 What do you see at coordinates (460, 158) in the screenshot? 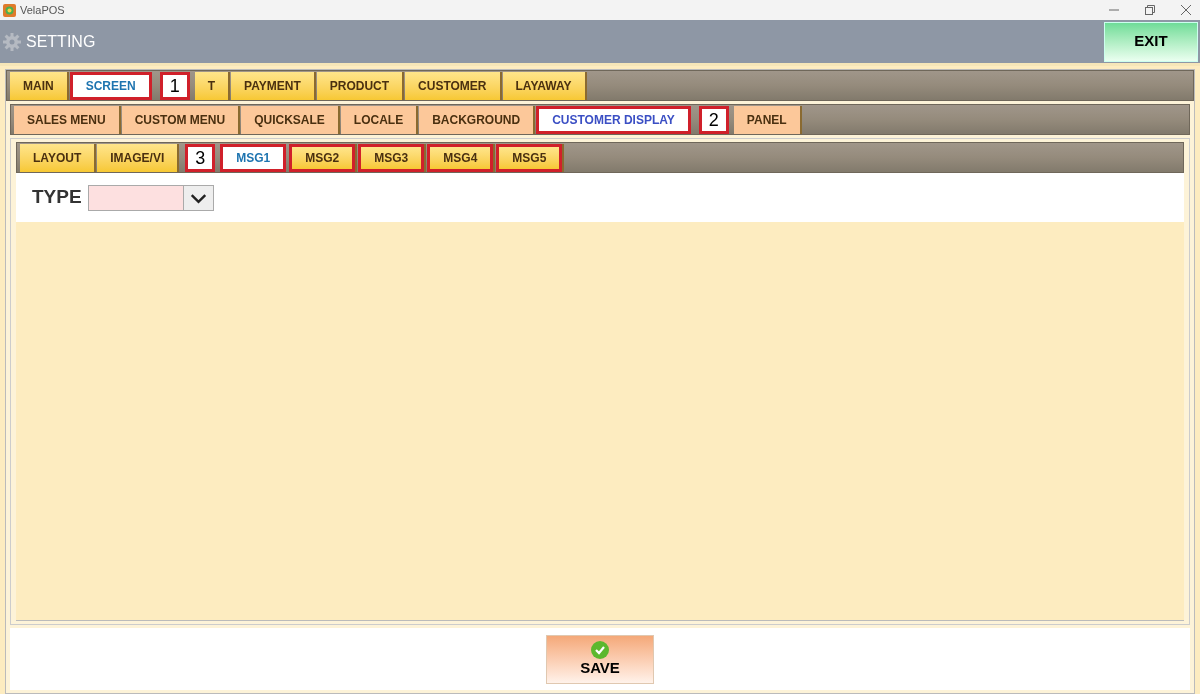
I see `tab: MSG4` at bounding box center [460, 158].